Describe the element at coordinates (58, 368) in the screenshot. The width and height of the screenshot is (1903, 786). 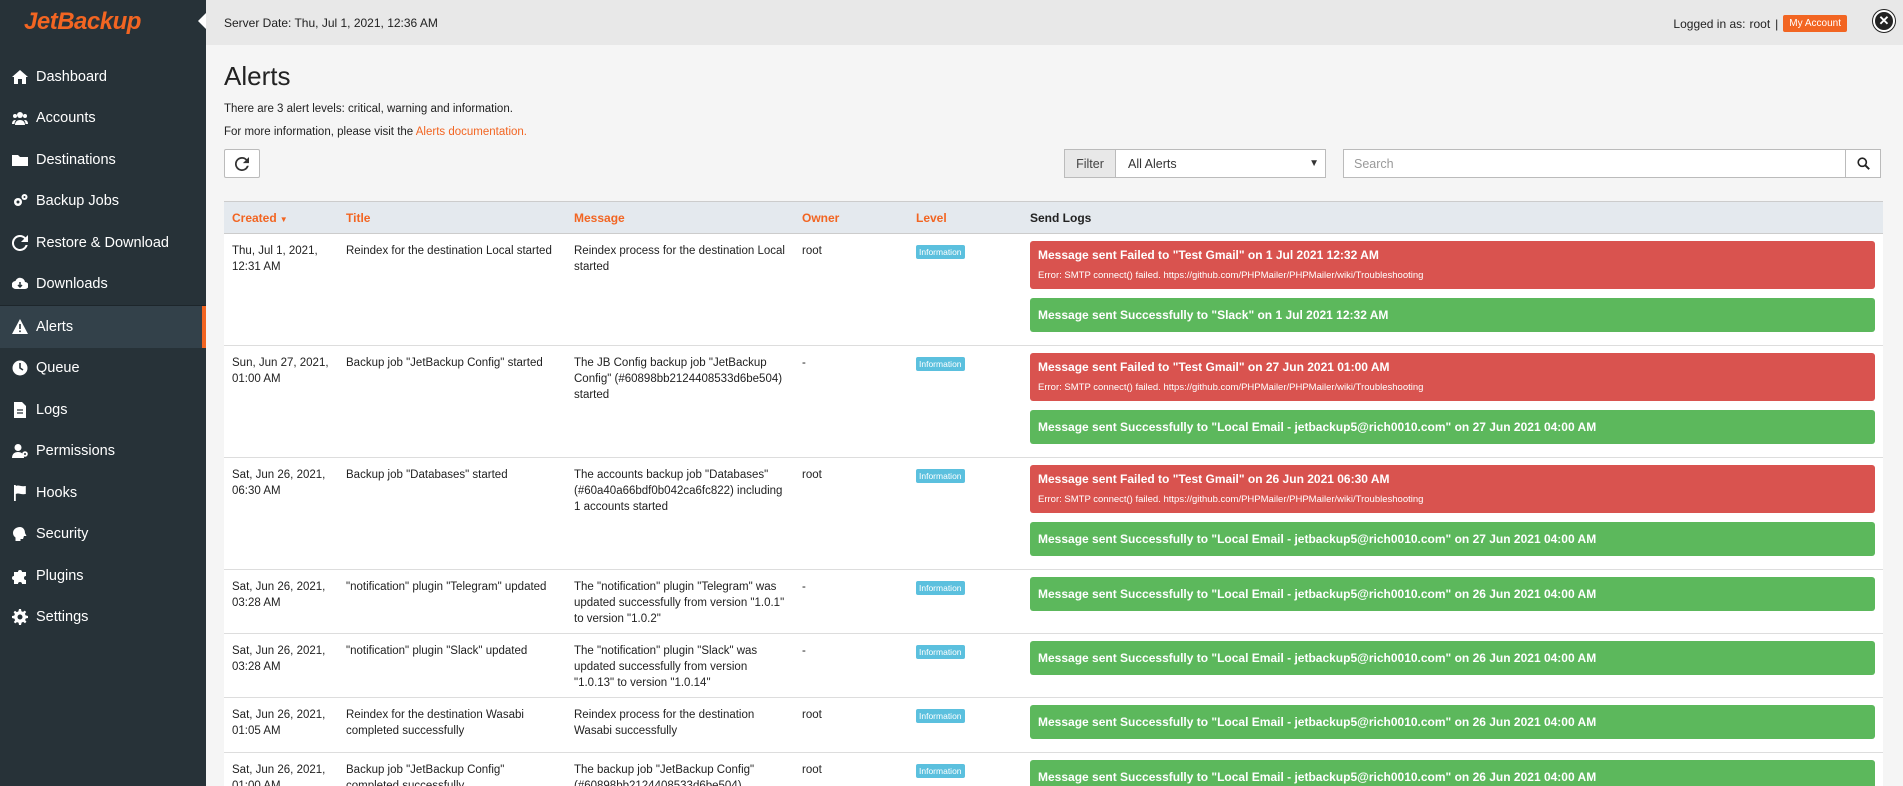
I see `sidebar-item-label: Queue` at that location.